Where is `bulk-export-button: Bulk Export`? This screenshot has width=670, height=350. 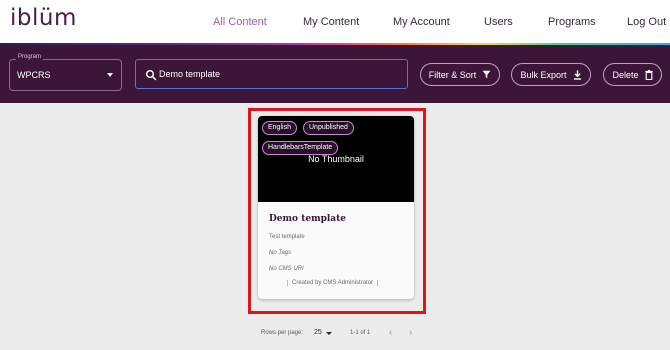
bulk-export-button: Bulk Export is located at coordinates (551, 74).